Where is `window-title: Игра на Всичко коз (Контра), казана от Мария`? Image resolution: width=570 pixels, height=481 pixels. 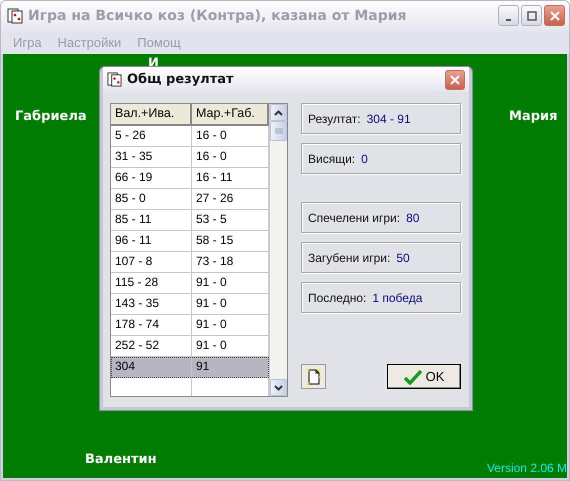
window-title: Игра на Всичко коз (Контра), казана от Мария is located at coordinates (218, 16).